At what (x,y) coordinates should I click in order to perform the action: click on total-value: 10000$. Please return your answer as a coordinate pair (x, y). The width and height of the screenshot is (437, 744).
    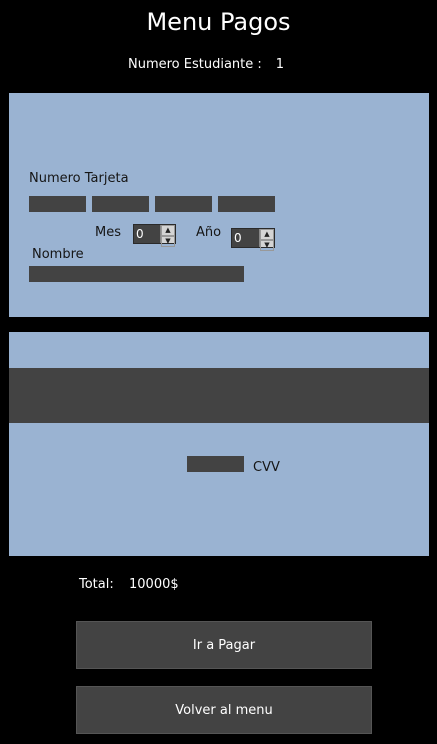
    Looking at the image, I should click on (154, 584).